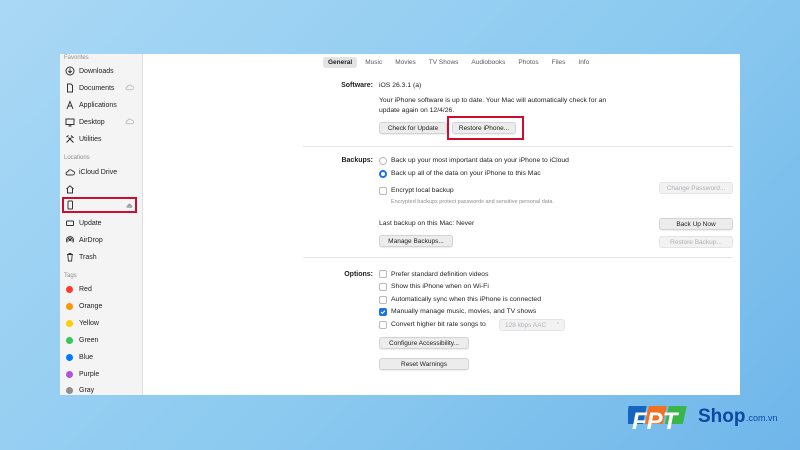  What do you see at coordinates (90, 223) in the screenshot?
I see `sidebar-item-label: Update` at bounding box center [90, 223].